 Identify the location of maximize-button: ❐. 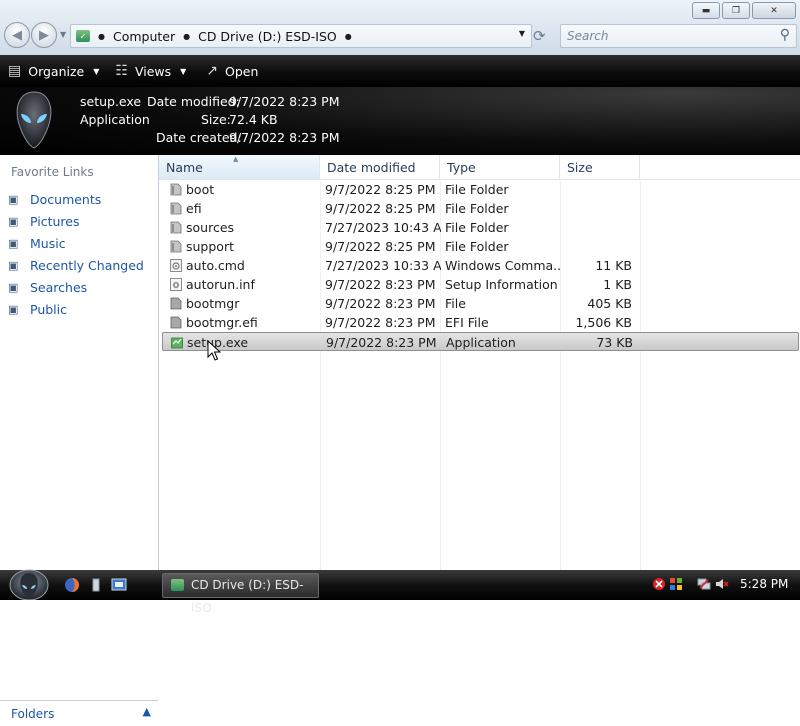
(736, 10).